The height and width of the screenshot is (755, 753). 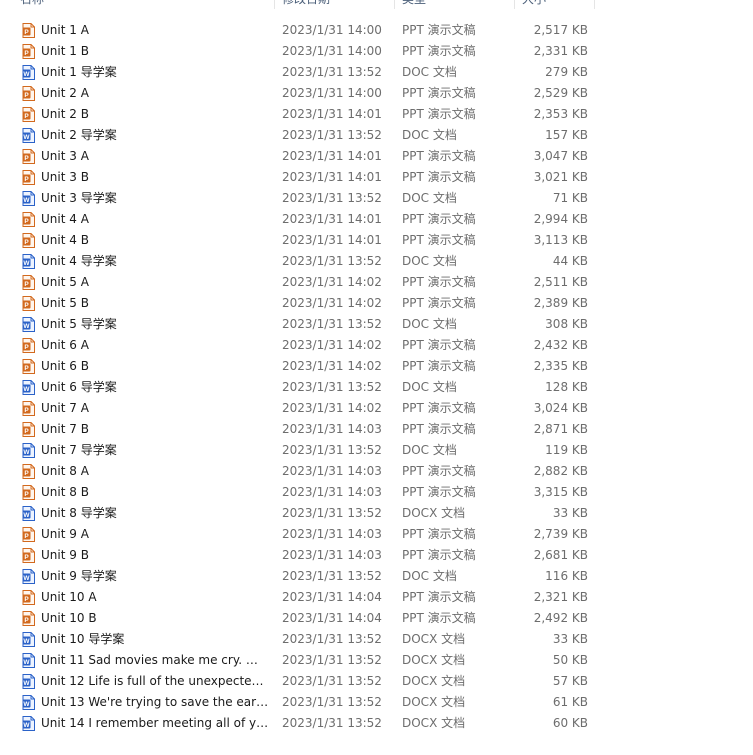 I want to click on column-header-type: 类型, so click(x=455, y=4).